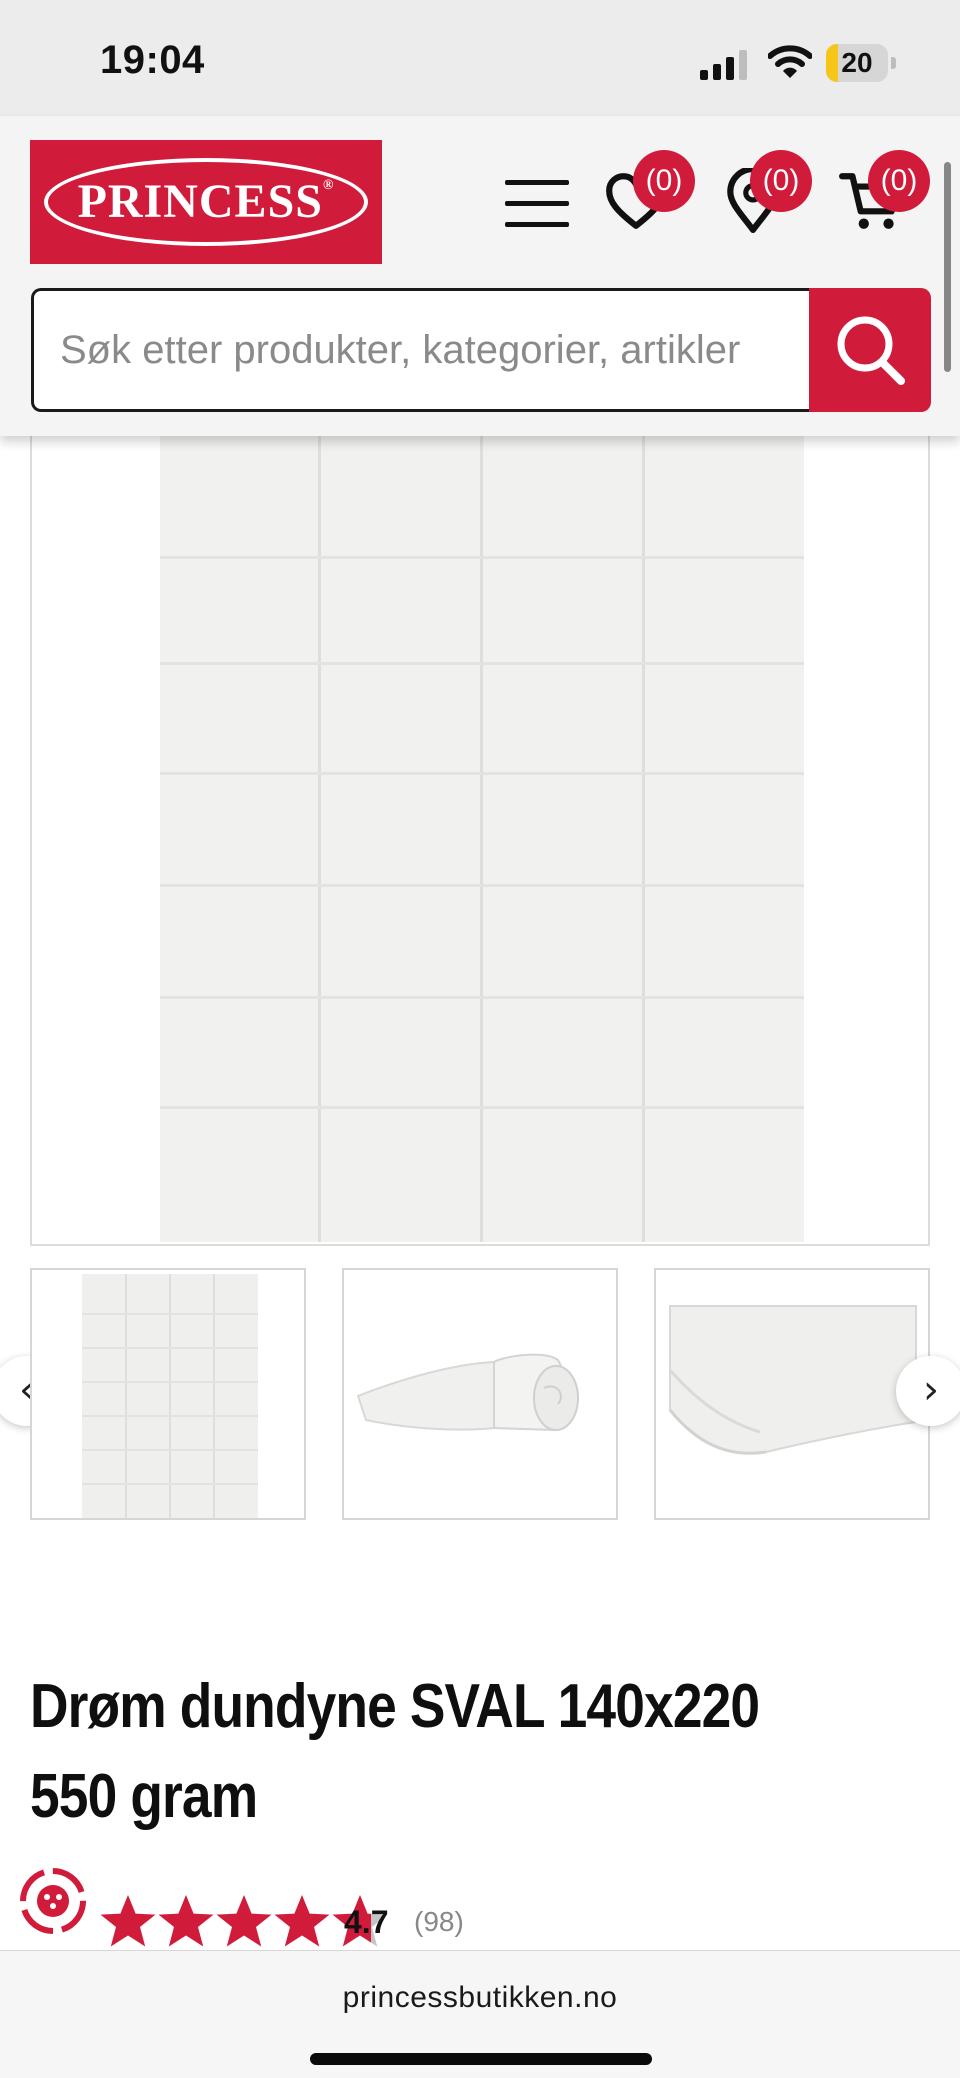  I want to click on search-input, so click(422, 350).